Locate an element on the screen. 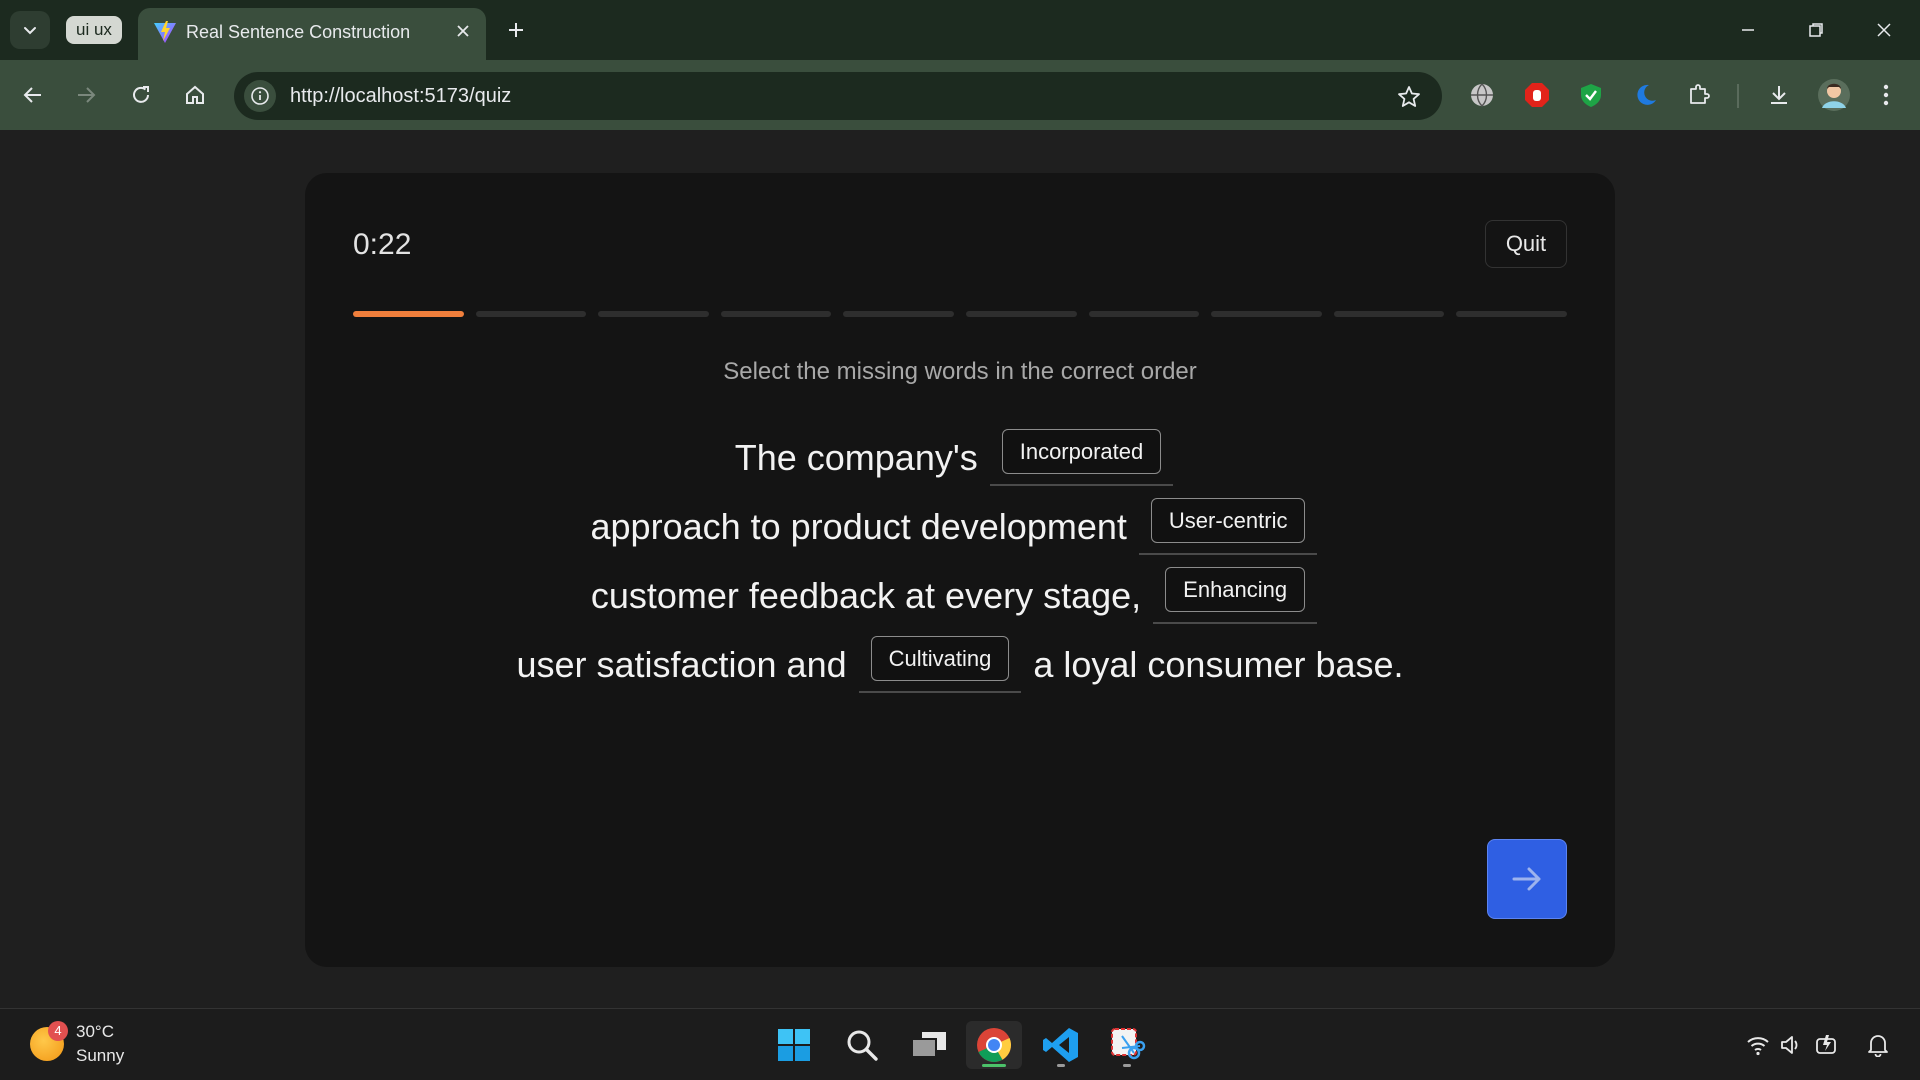 This screenshot has height=1080, width=1920. home-icon is located at coordinates (195, 95).